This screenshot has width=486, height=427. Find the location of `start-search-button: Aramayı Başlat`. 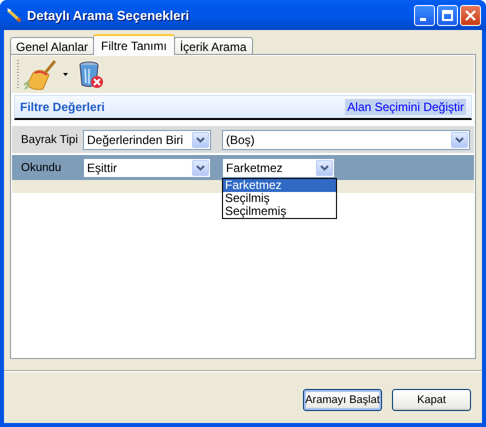

start-search-button: Aramayı Başlat is located at coordinates (342, 400).